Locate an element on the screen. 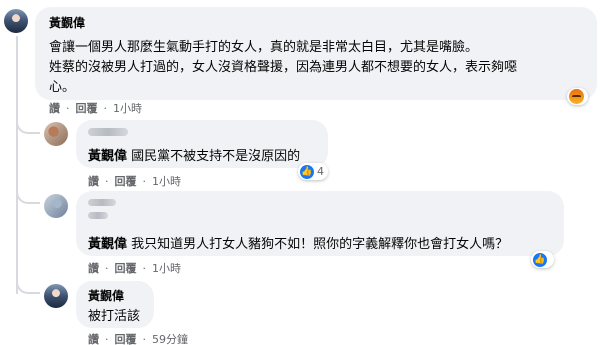  reaction-badge: 👍 4 is located at coordinates (313, 171).